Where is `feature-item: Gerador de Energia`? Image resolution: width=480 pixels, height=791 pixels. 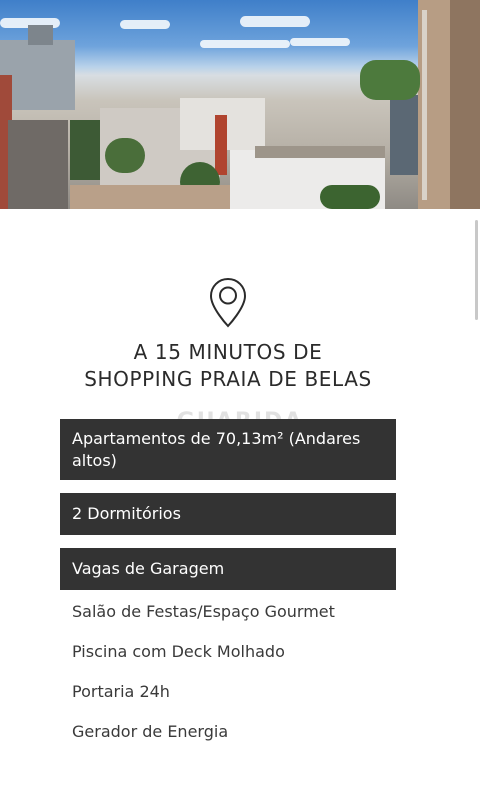
feature-item: Gerador de Energia is located at coordinates (150, 731).